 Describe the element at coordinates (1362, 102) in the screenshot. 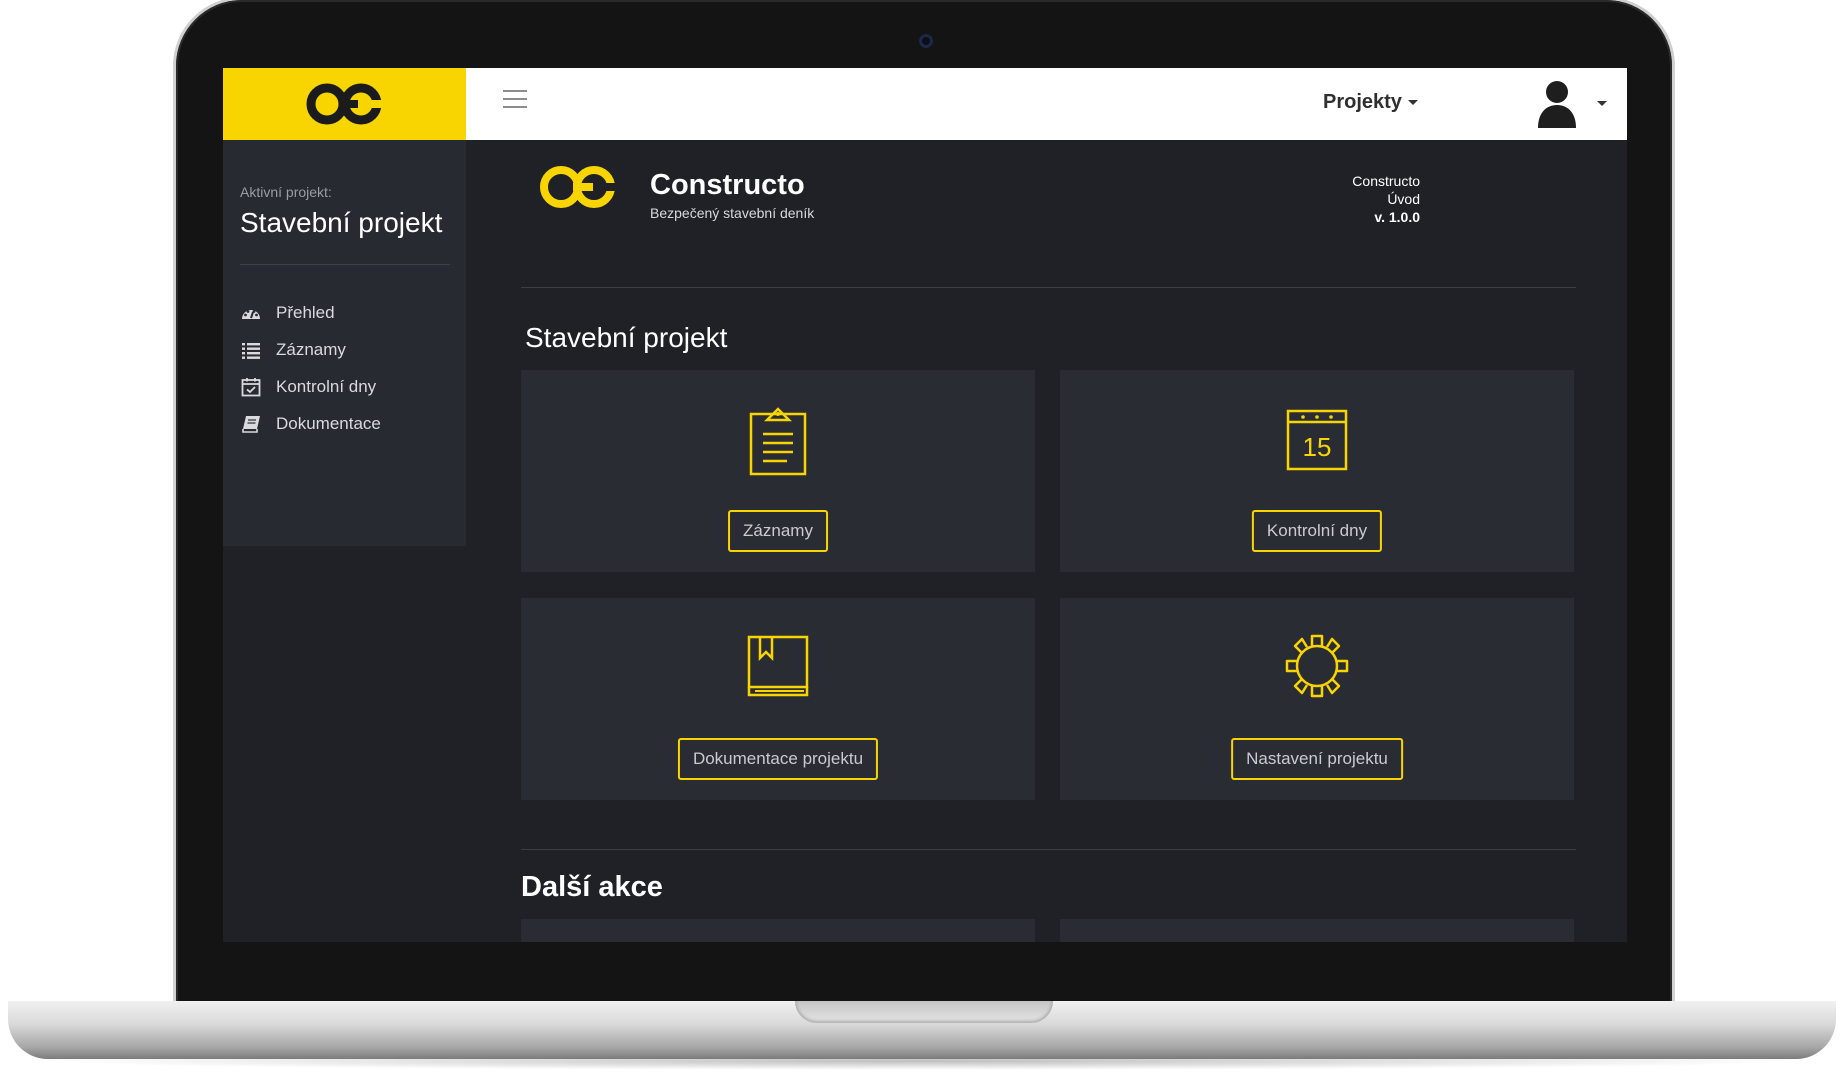

I see `projects-dropdown-label: Projekty` at that location.